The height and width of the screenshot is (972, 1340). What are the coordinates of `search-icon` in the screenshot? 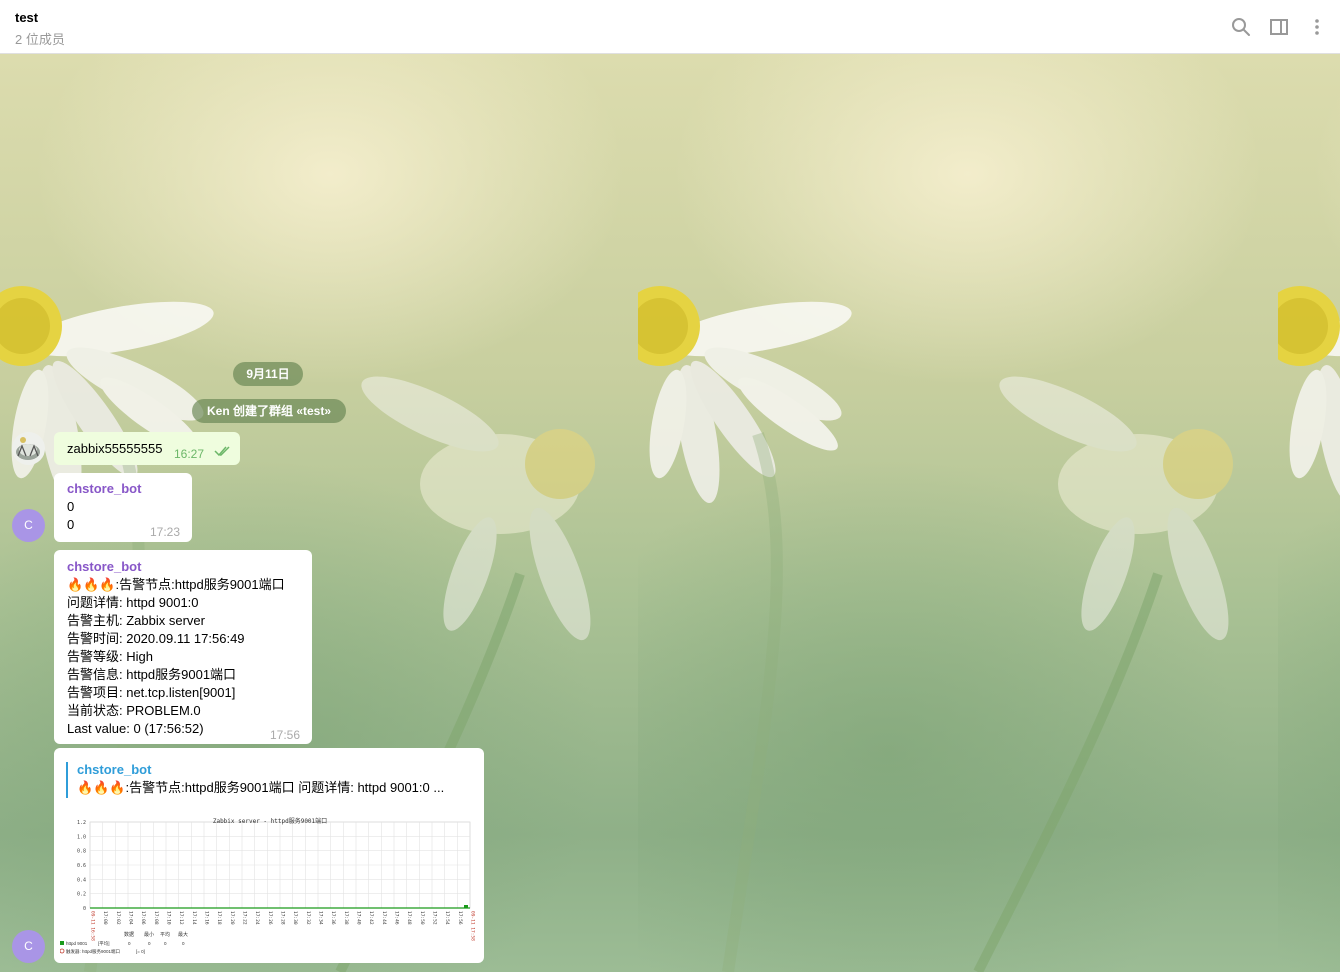 It's located at (1241, 27).